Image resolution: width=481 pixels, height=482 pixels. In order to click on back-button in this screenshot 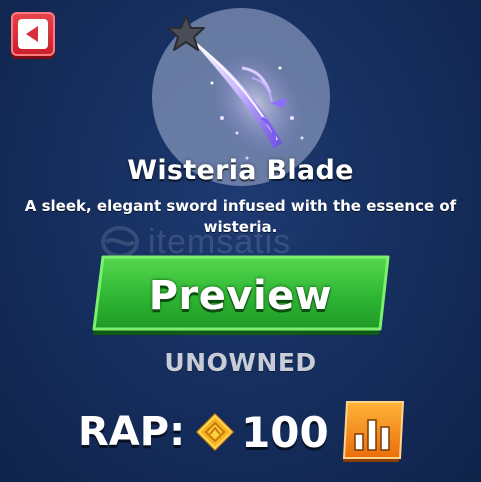, I will do `click(33, 34)`.